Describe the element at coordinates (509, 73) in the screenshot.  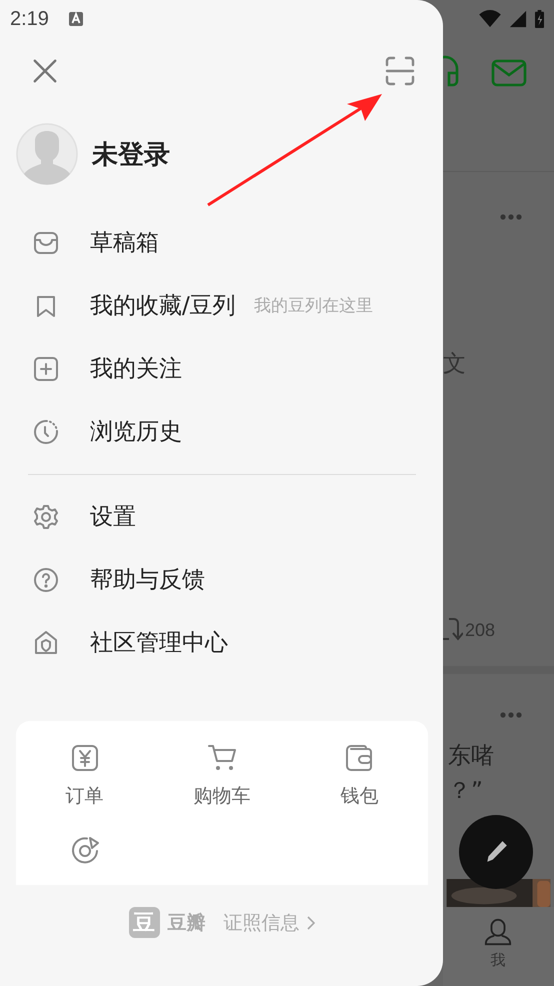
I see `mail-icon` at that location.